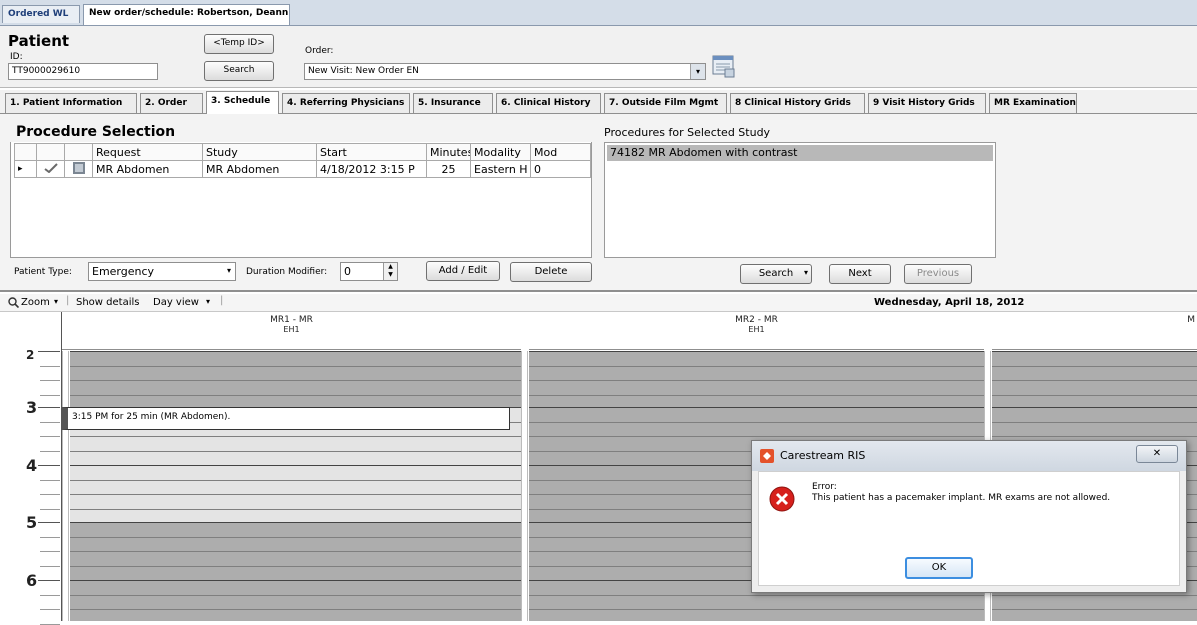 The width and height of the screenshot is (1197, 625). Describe the element at coordinates (1094, 331) in the screenshot. I see `resource-header-m3: M` at that location.